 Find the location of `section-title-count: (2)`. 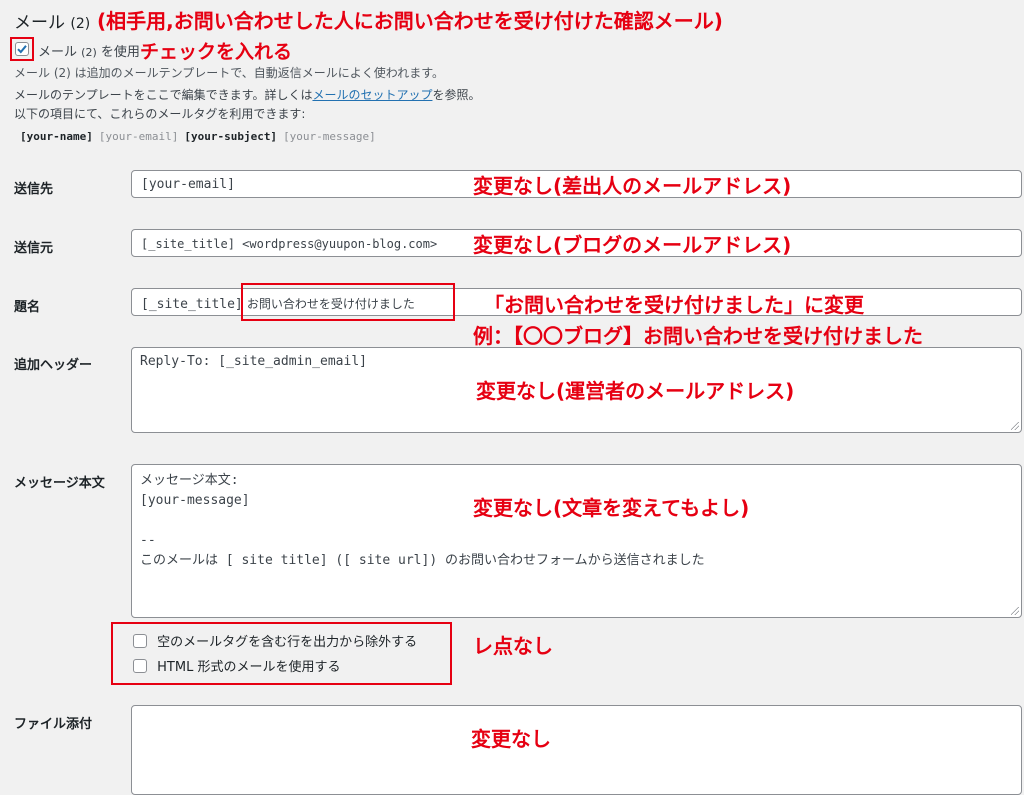

section-title-count: (2) is located at coordinates (80, 24).